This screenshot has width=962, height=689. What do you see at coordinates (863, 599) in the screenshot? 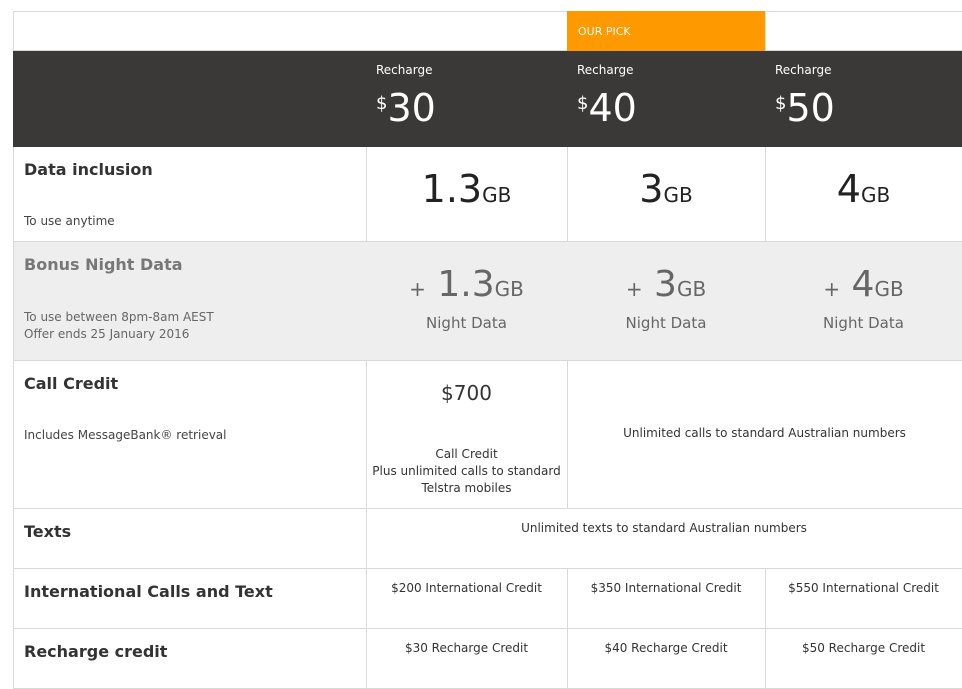
I see `intl-cell-plan3: $550 International Credit` at bounding box center [863, 599].